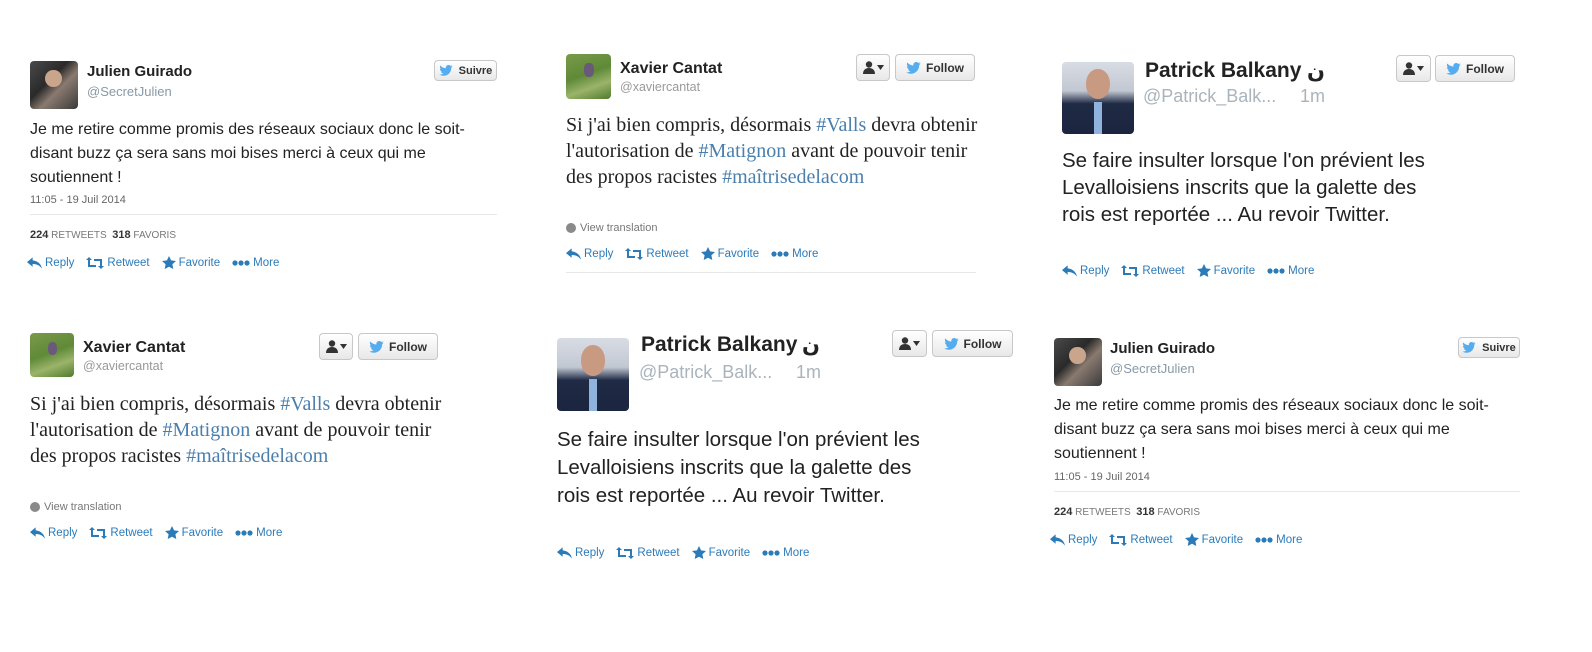 The image size is (1592, 652). Describe the element at coordinates (1102, 477) in the screenshot. I see `tweet-date: 11:05 - 19 Juil 2014` at that location.